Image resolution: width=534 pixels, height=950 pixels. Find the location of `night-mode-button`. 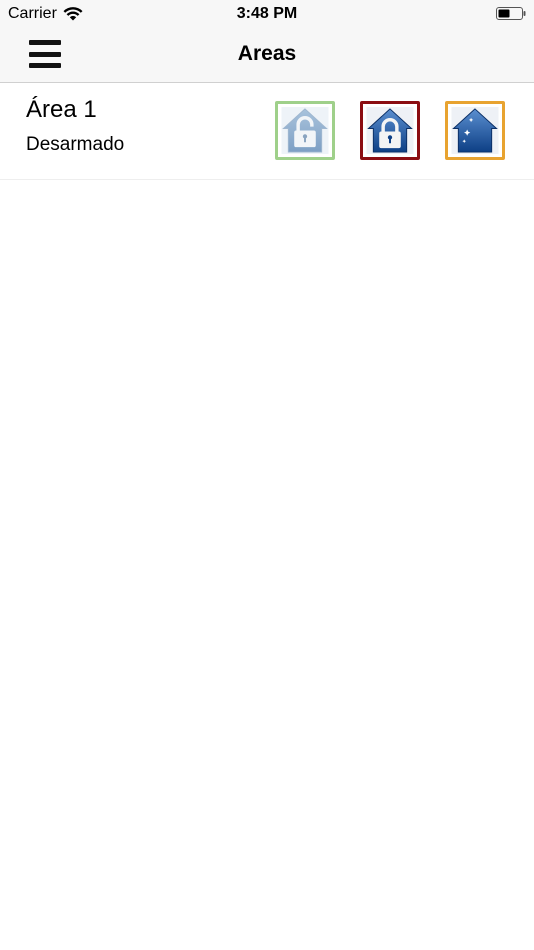

night-mode-button is located at coordinates (475, 130).